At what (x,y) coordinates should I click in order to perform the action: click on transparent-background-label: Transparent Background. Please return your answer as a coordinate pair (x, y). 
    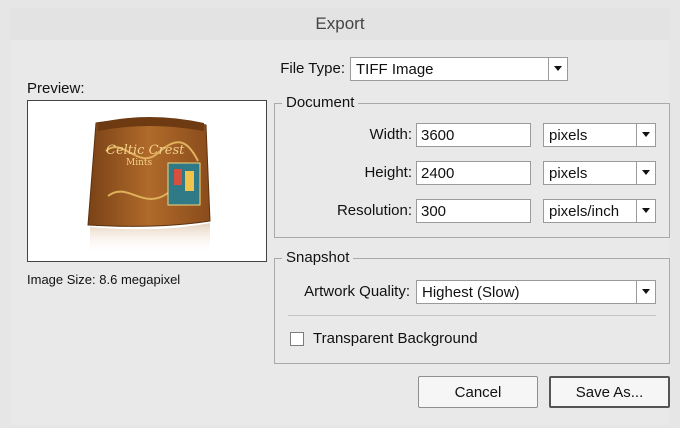
    Looking at the image, I should click on (395, 338).